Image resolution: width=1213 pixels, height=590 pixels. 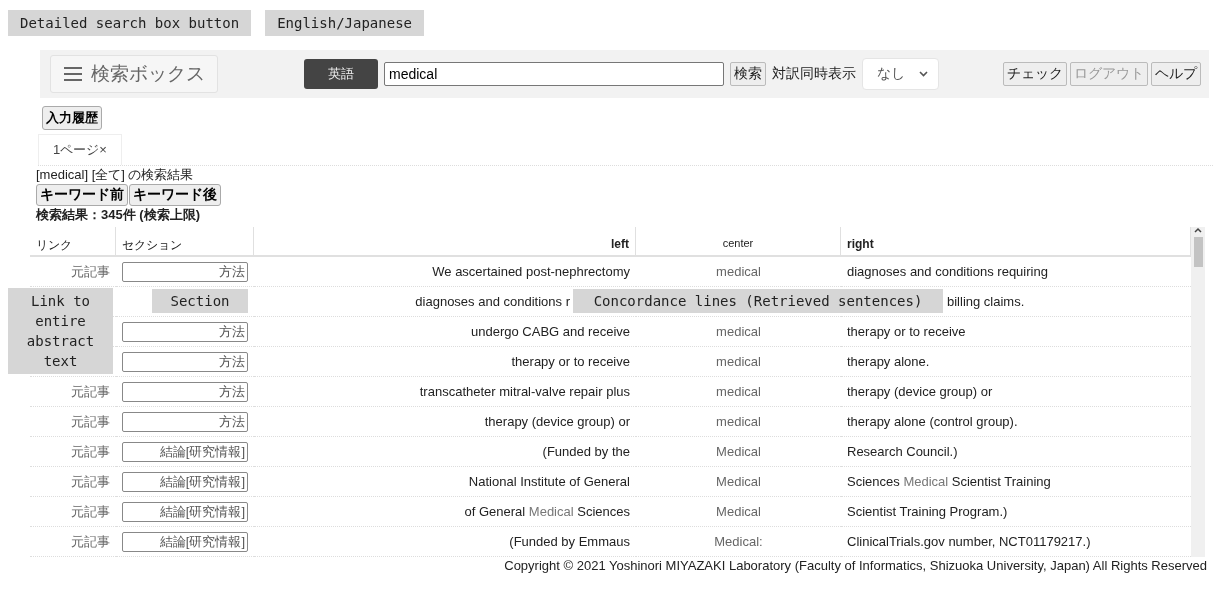 I want to click on left-context: We ascertained post-nephrectomy, so click(x=531, y=271).